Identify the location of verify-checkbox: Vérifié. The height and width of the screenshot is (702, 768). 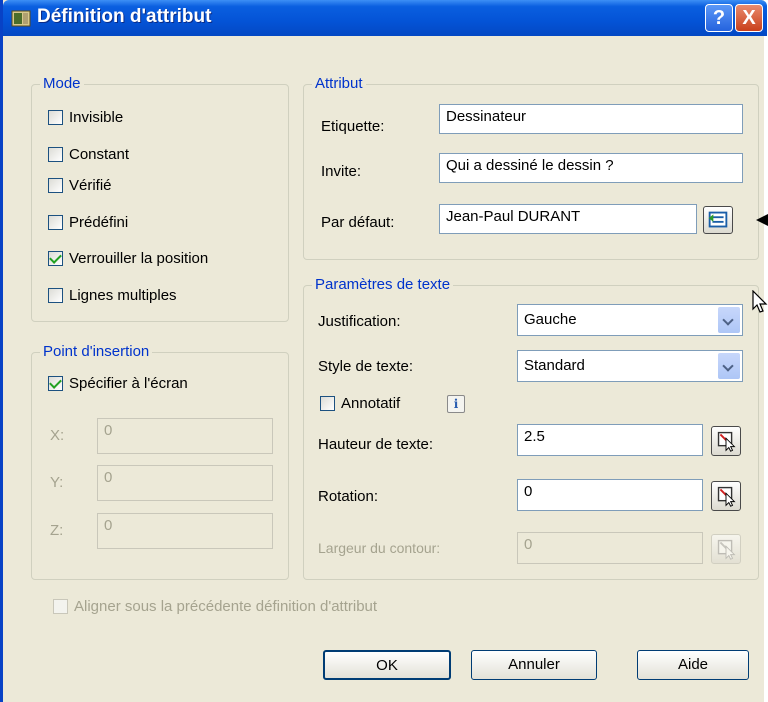
(80, 185).